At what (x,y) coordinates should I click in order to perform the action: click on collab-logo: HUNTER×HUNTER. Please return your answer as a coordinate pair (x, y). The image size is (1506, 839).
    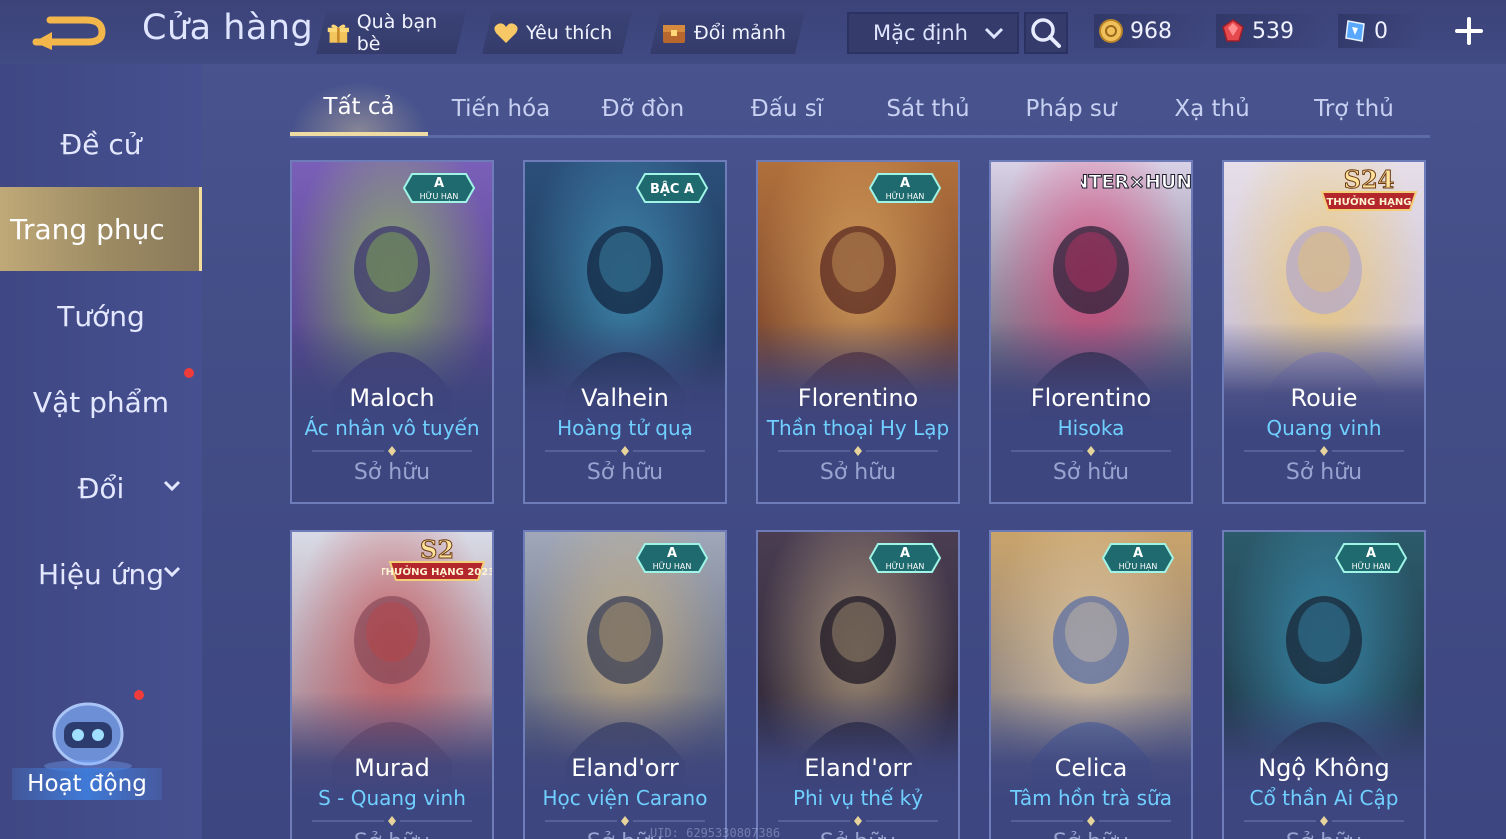
    Looking at the image, I should click on (1116, 192).